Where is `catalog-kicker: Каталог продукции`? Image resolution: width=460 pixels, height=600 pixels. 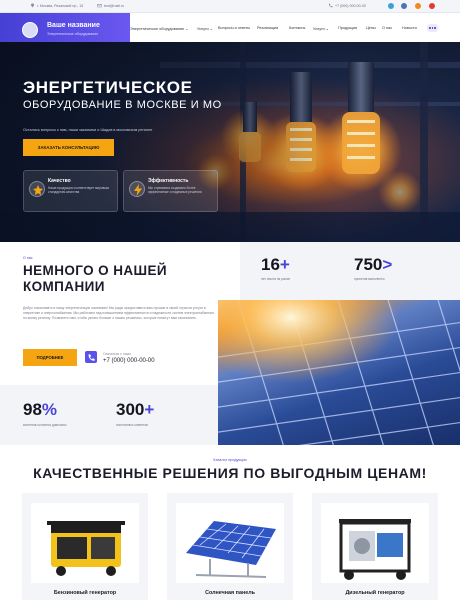
catalog-kicker: Каталог продукции is located at coordinates (230, 460).